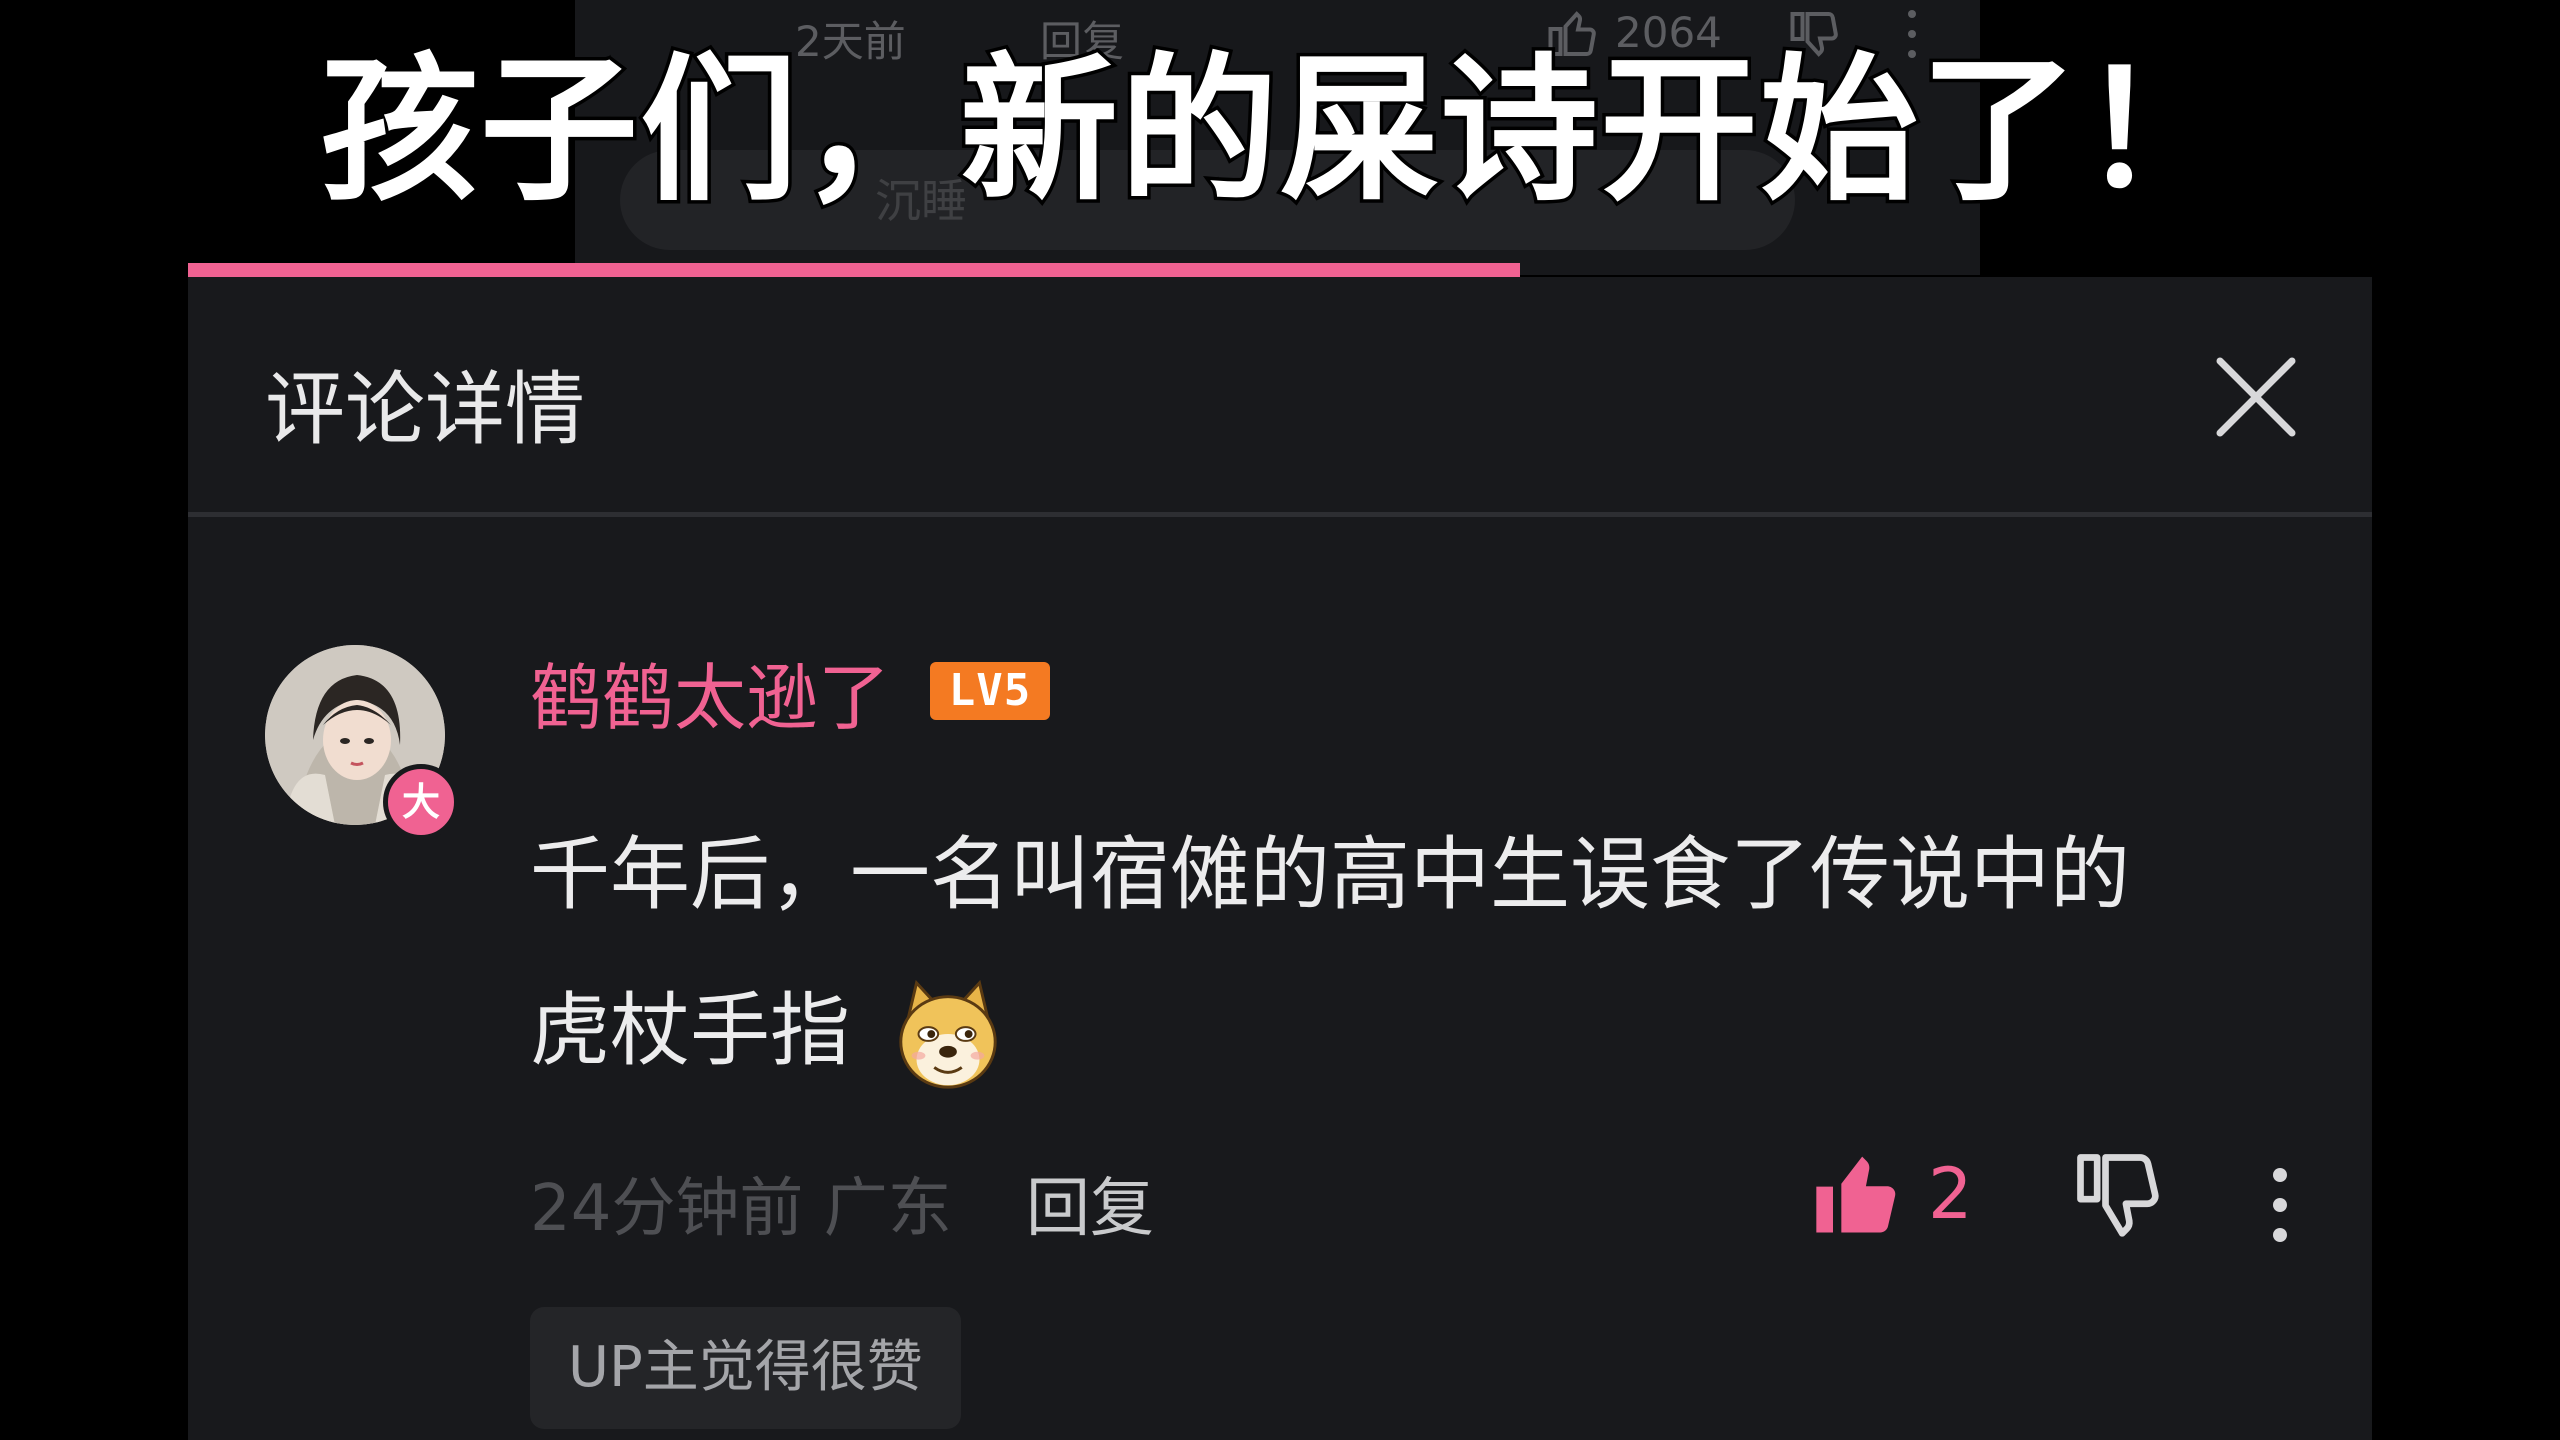  I want to click on comment-text-line2: 虎杖手指, so click(690, 1030).